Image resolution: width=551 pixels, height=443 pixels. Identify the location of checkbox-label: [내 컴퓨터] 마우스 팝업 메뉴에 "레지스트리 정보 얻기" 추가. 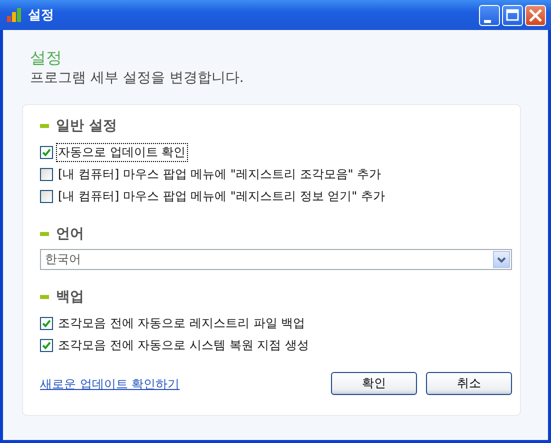
(221, 196).